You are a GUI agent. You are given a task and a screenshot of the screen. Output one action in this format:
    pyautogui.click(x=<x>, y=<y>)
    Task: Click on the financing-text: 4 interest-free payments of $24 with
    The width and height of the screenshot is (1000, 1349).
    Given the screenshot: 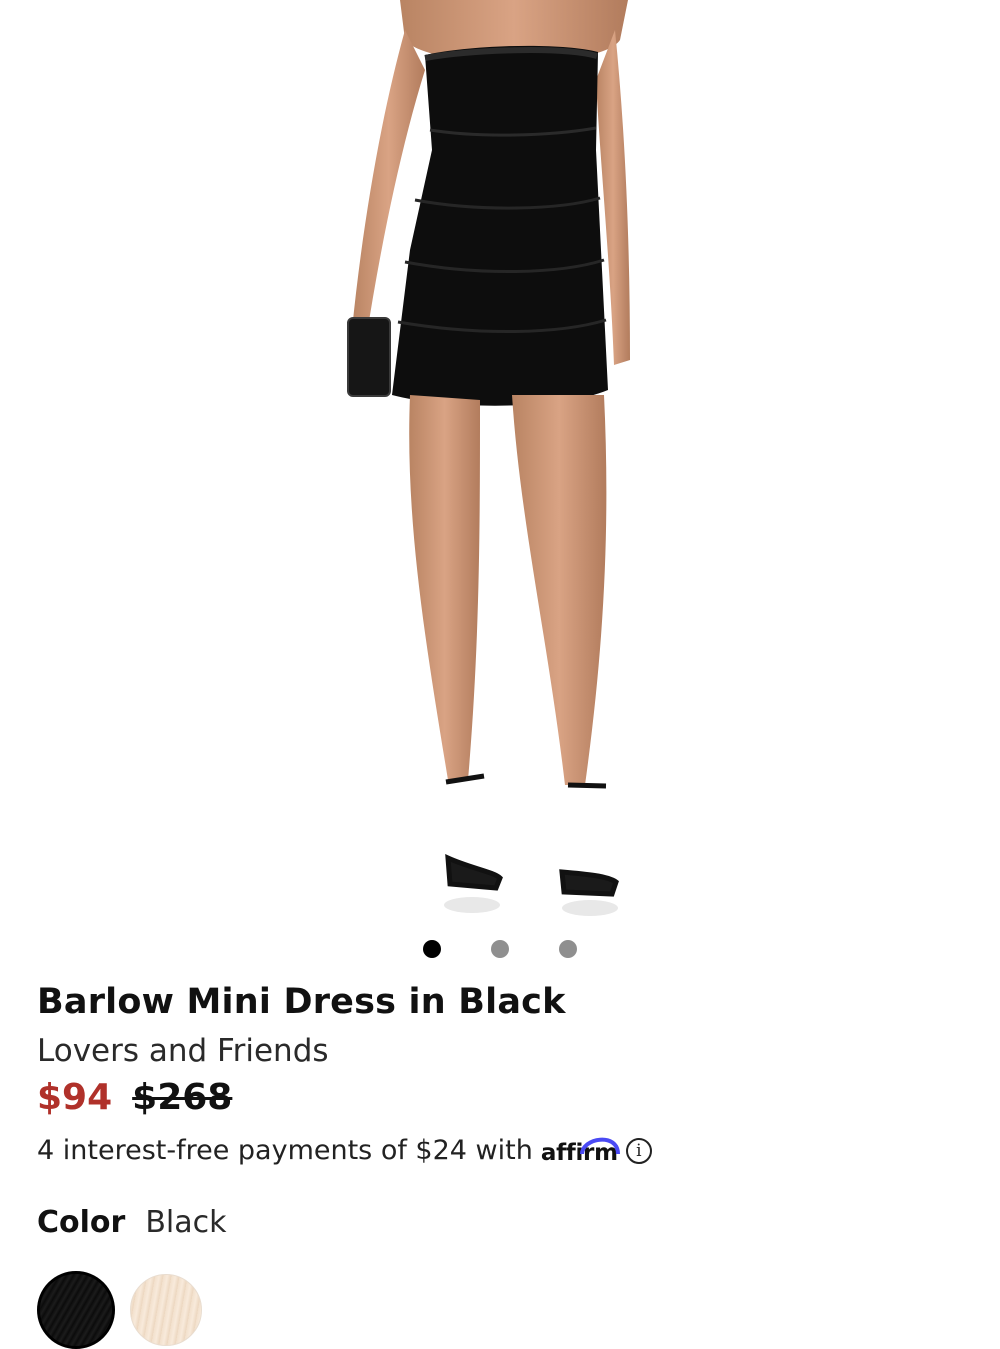 What is the action you would take?
    pyautogui.click(x=285, y=1150)
    